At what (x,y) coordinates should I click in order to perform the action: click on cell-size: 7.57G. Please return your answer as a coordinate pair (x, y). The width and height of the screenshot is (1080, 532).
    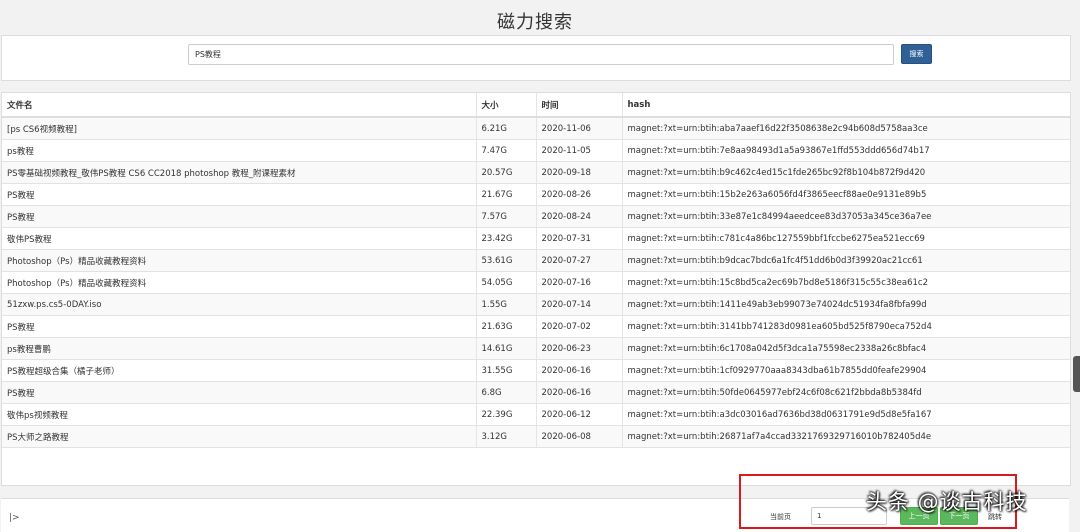
    Looking at the image, I should click on (506, 216).